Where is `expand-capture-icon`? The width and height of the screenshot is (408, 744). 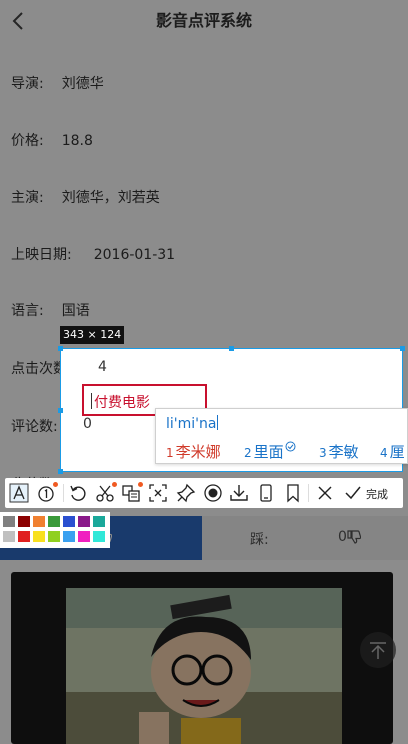 expand-capture-icon is located at coordinates (158, 493).